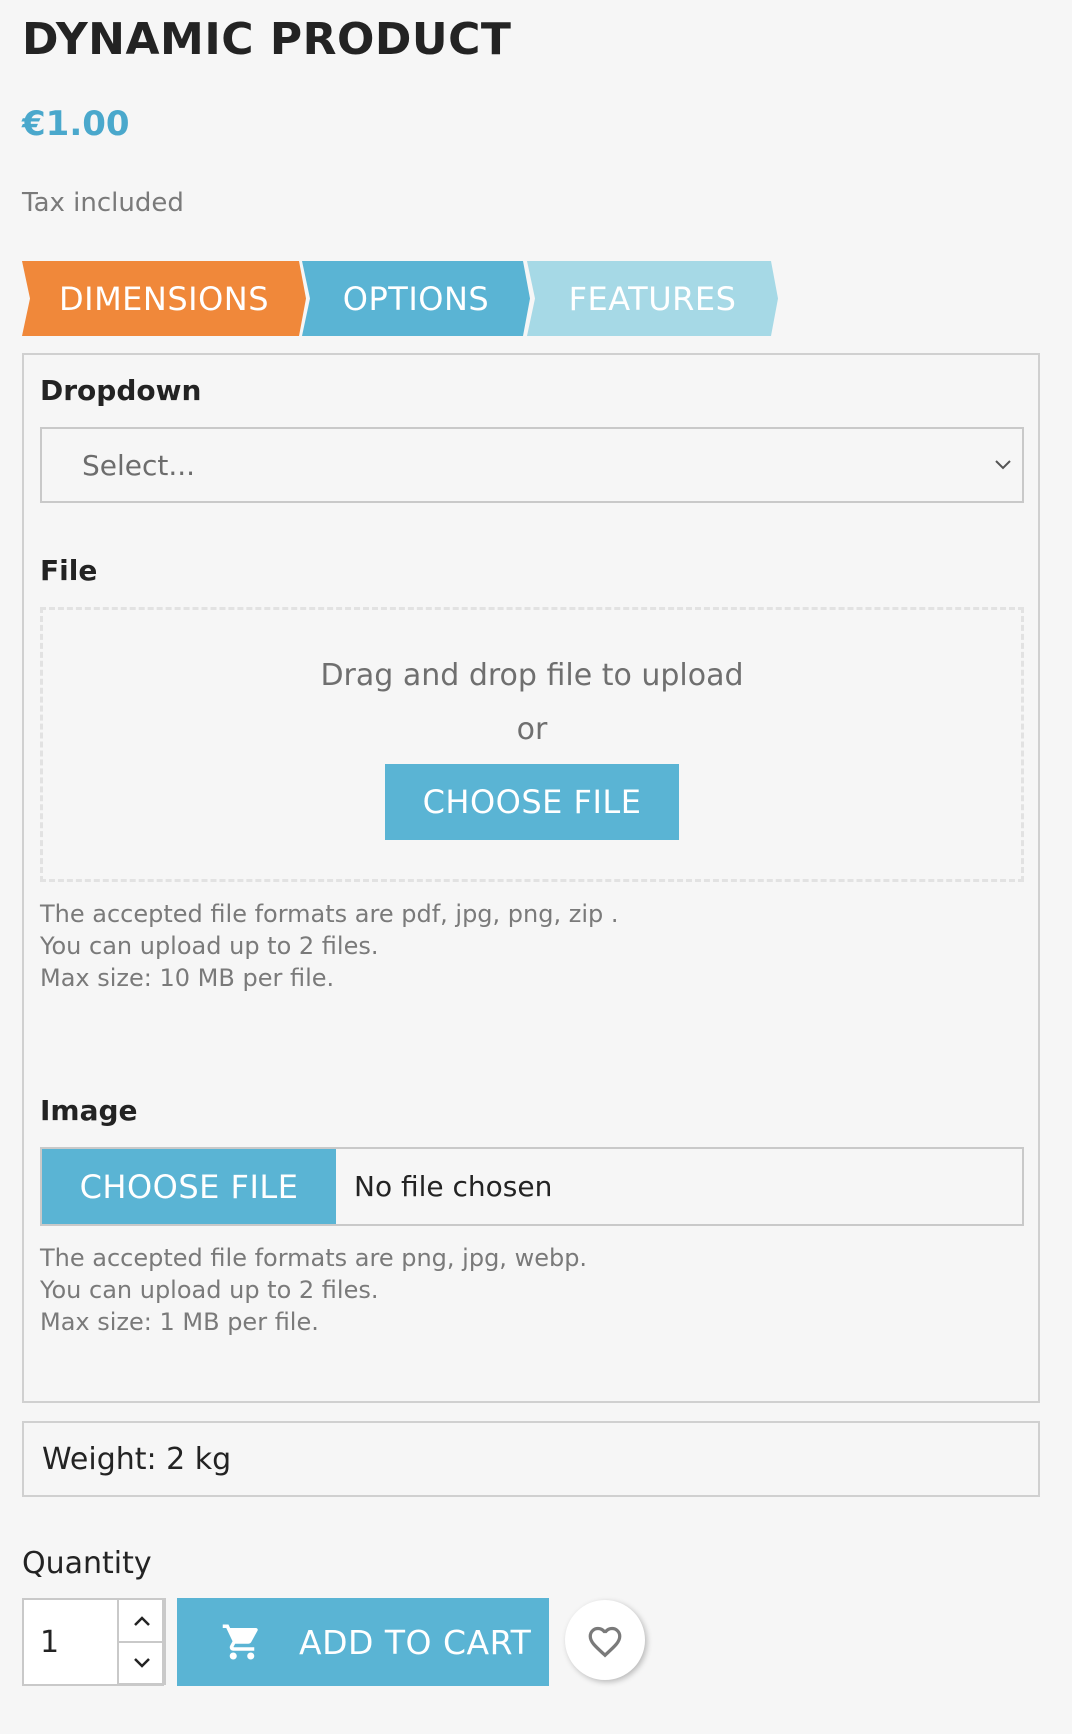  What do you see at coordinates (94, 1642) in the screenshot?
I see `quantity-stepper: 1` at bounding box center [94, 1642].